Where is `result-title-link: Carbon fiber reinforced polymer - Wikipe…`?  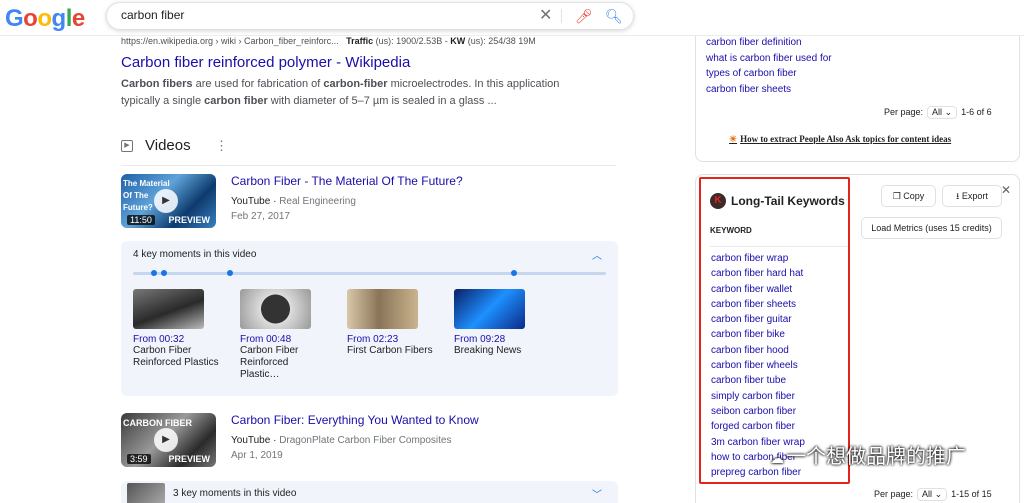 result-title-link: Carbon fiber reinforced polymer - Wikipe… is located at coordinates (265, 62).